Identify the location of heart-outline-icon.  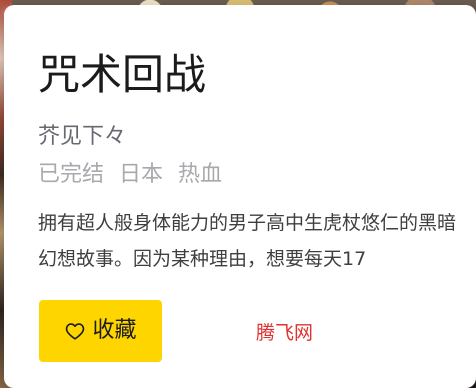
(75, 331).